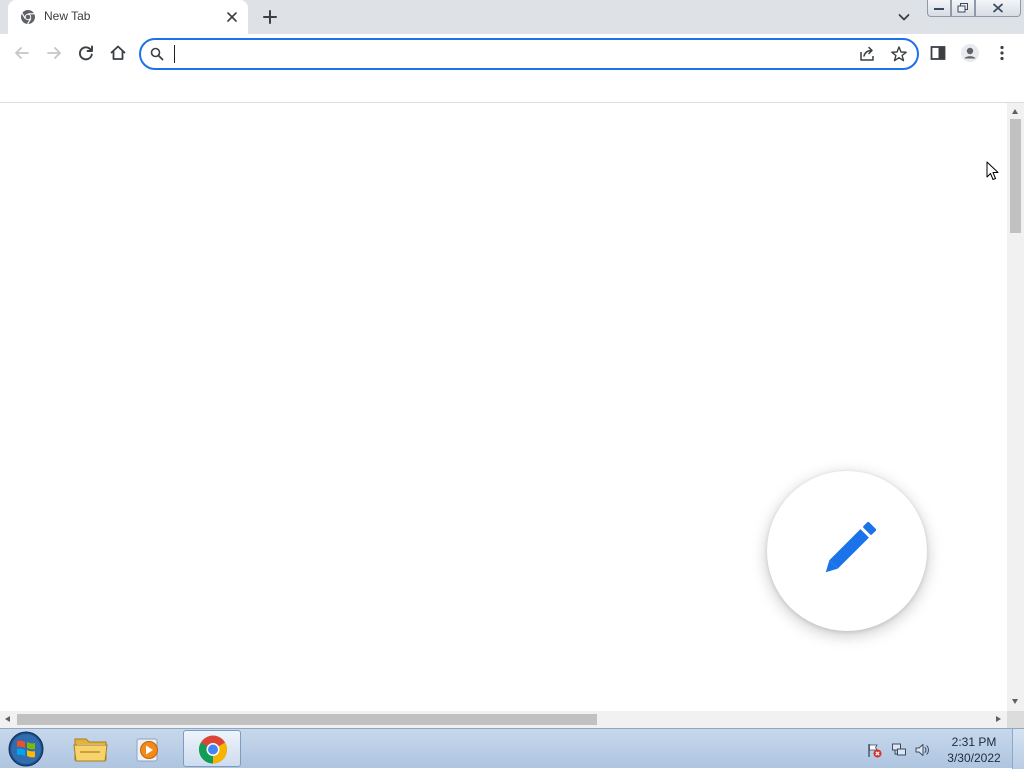 The width and height of the screenshot is (1024, 773). Describe the element at coordinates (26, 749) in the screenshot. I see `start-button` at that location.